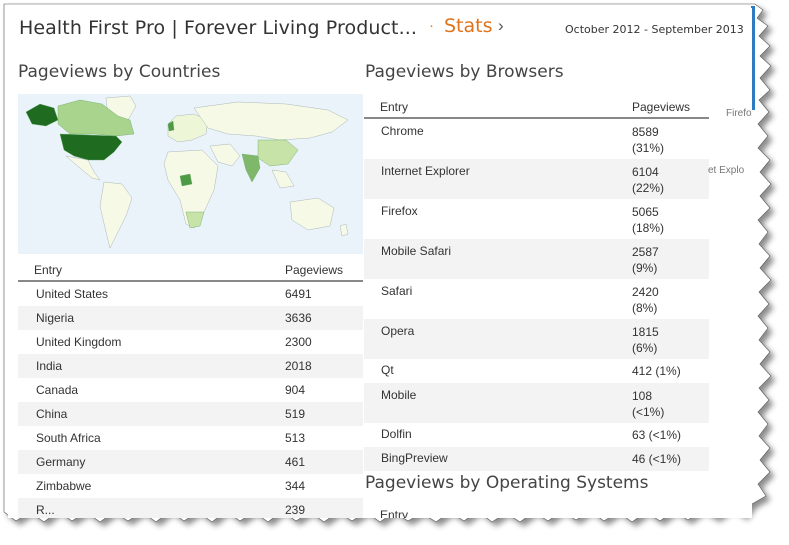 The width and height of the screenshot is (789, 545). Describe the element at coordinates (645, 332) in the screenshot. I see `pageviews-count: 1815` at that location.